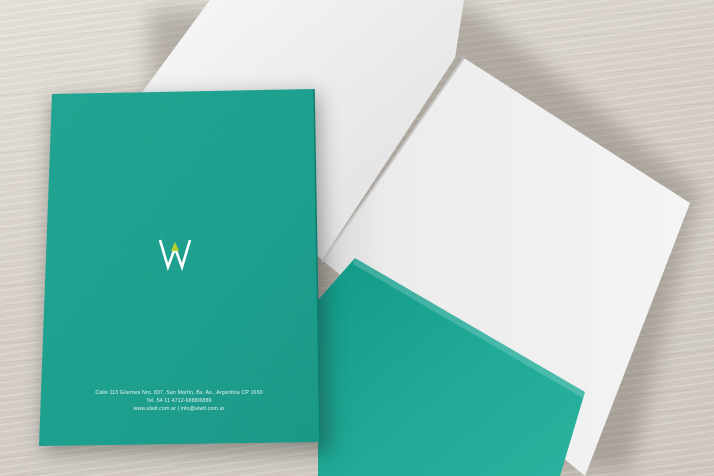 Image resolution: width=714 pixels, height=476 pixels. What do you see at coordinates (179, 401) in the screenshot?
I see `cover-phone-text: Tel. 54 11 4712-6888/6889` at bounding box center [179, 401].